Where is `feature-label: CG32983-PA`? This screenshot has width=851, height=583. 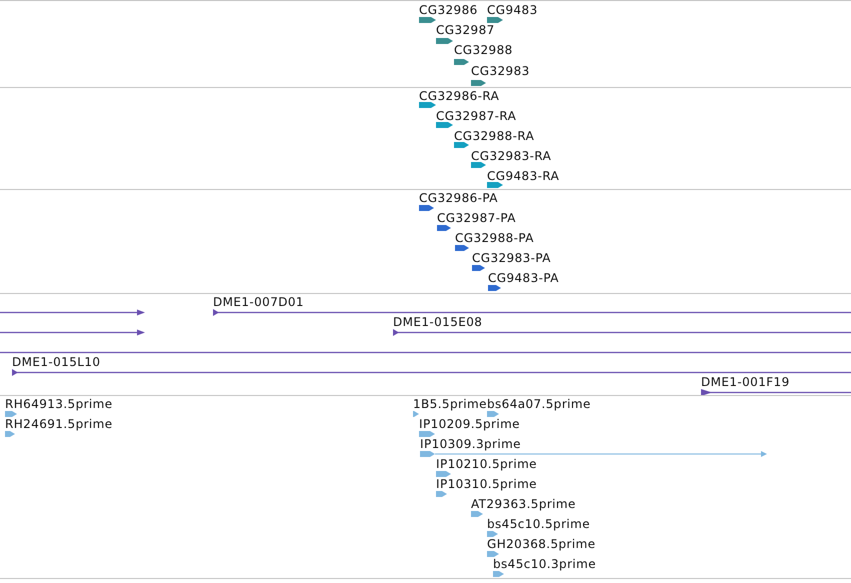
feature-label: CG32983-PA is located at coordinates (511, 258).